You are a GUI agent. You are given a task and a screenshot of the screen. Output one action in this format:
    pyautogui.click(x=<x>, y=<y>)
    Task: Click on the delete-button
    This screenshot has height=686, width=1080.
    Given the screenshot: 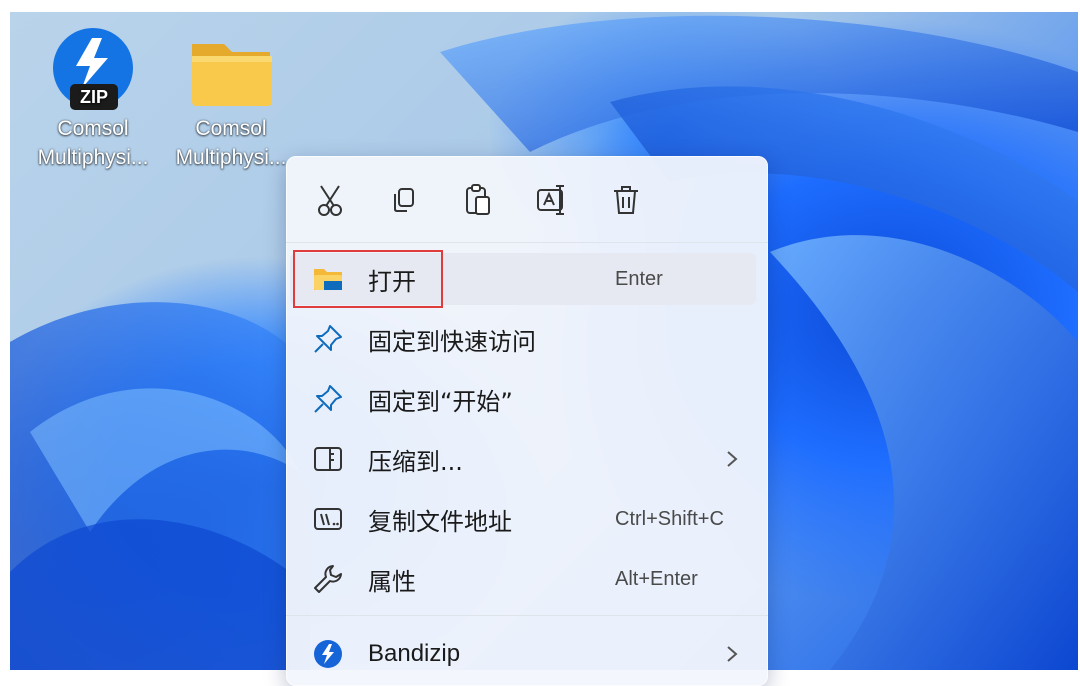 What is the action you would take?
    pyautogui.click(x=626, y=200)
    